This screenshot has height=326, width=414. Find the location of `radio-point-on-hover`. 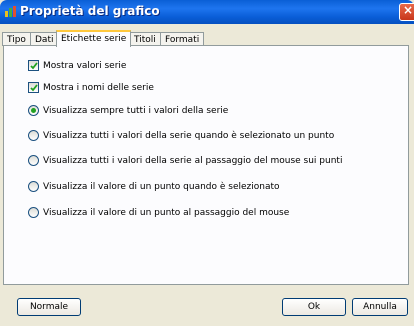

radio-point-on-hover is located at coordinates (33, 212).